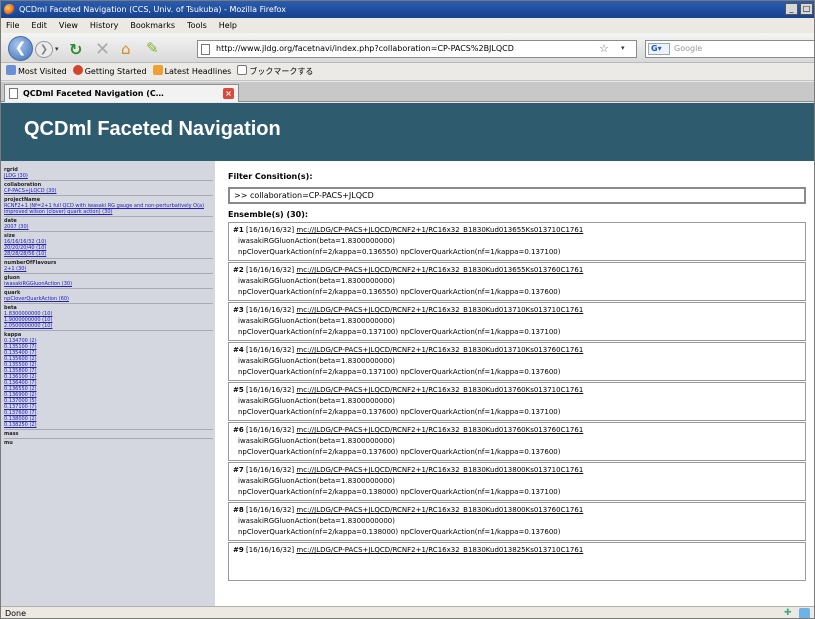  Describe the element at coordinates (108, 284) in the screenshot. I see `facet-value: iwasakiRGGluonAction (30)` at that location.